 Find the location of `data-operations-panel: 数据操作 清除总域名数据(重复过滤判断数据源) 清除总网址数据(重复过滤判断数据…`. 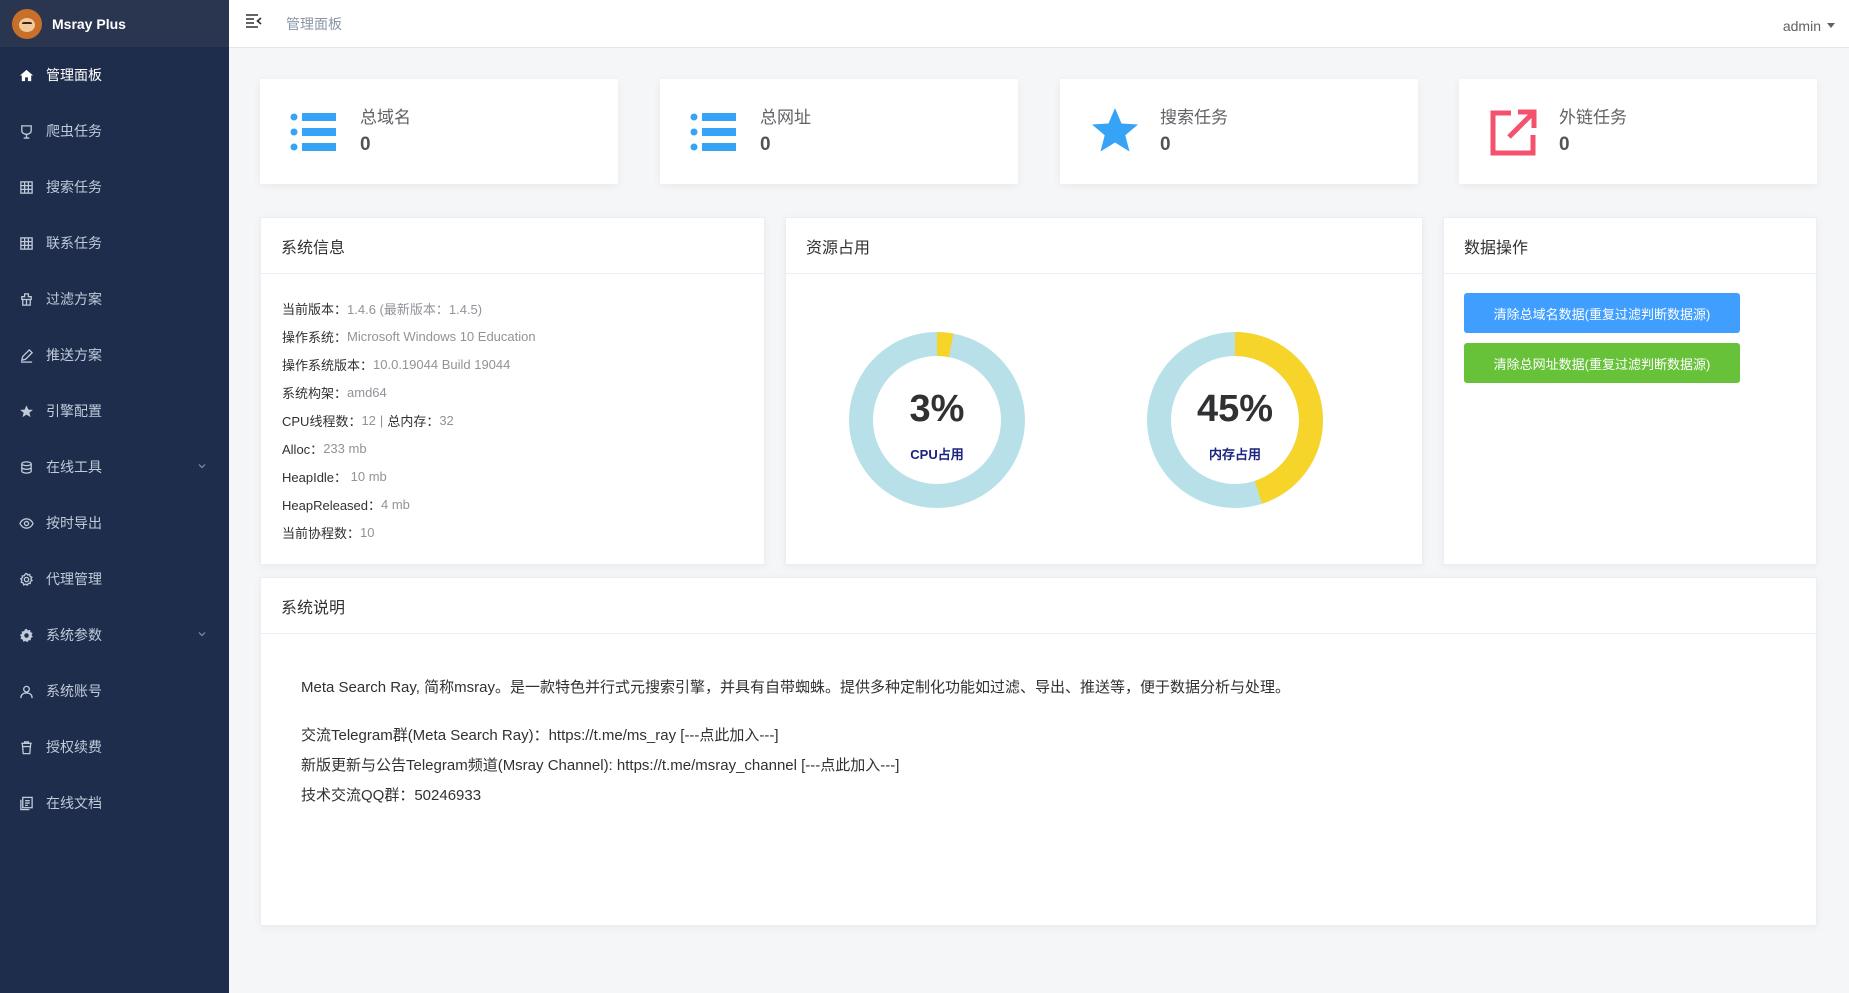

data-operations-panel: 数据操作 清除总域名数据(重复过滤判断数据源) 清除总网址数据(重复过滤判断数据… is located at coordinates (1630, 391).